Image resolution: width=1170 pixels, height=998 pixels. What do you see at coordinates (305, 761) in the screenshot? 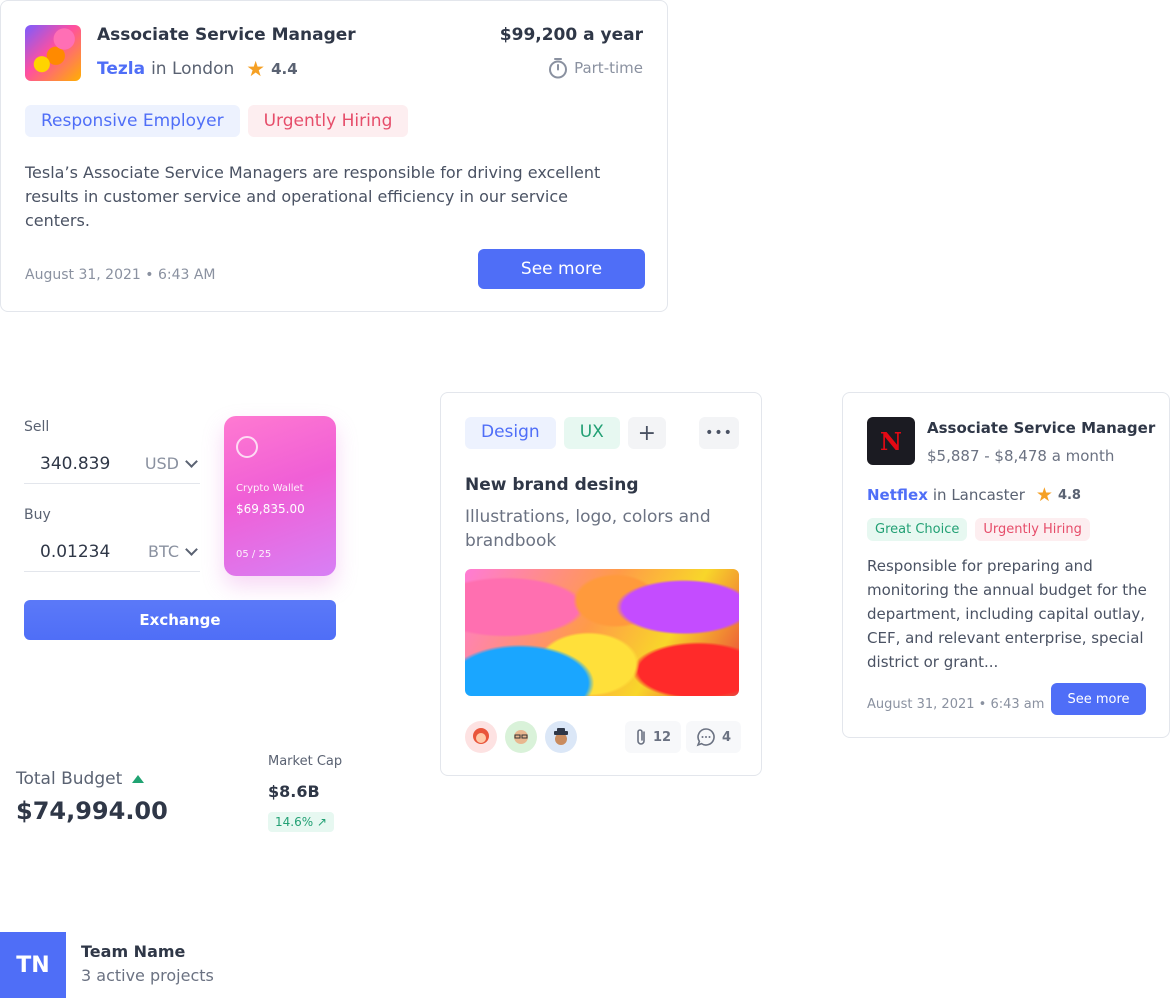
I see `market-cap-label: Market Cap` at bounding box center [305, 761].